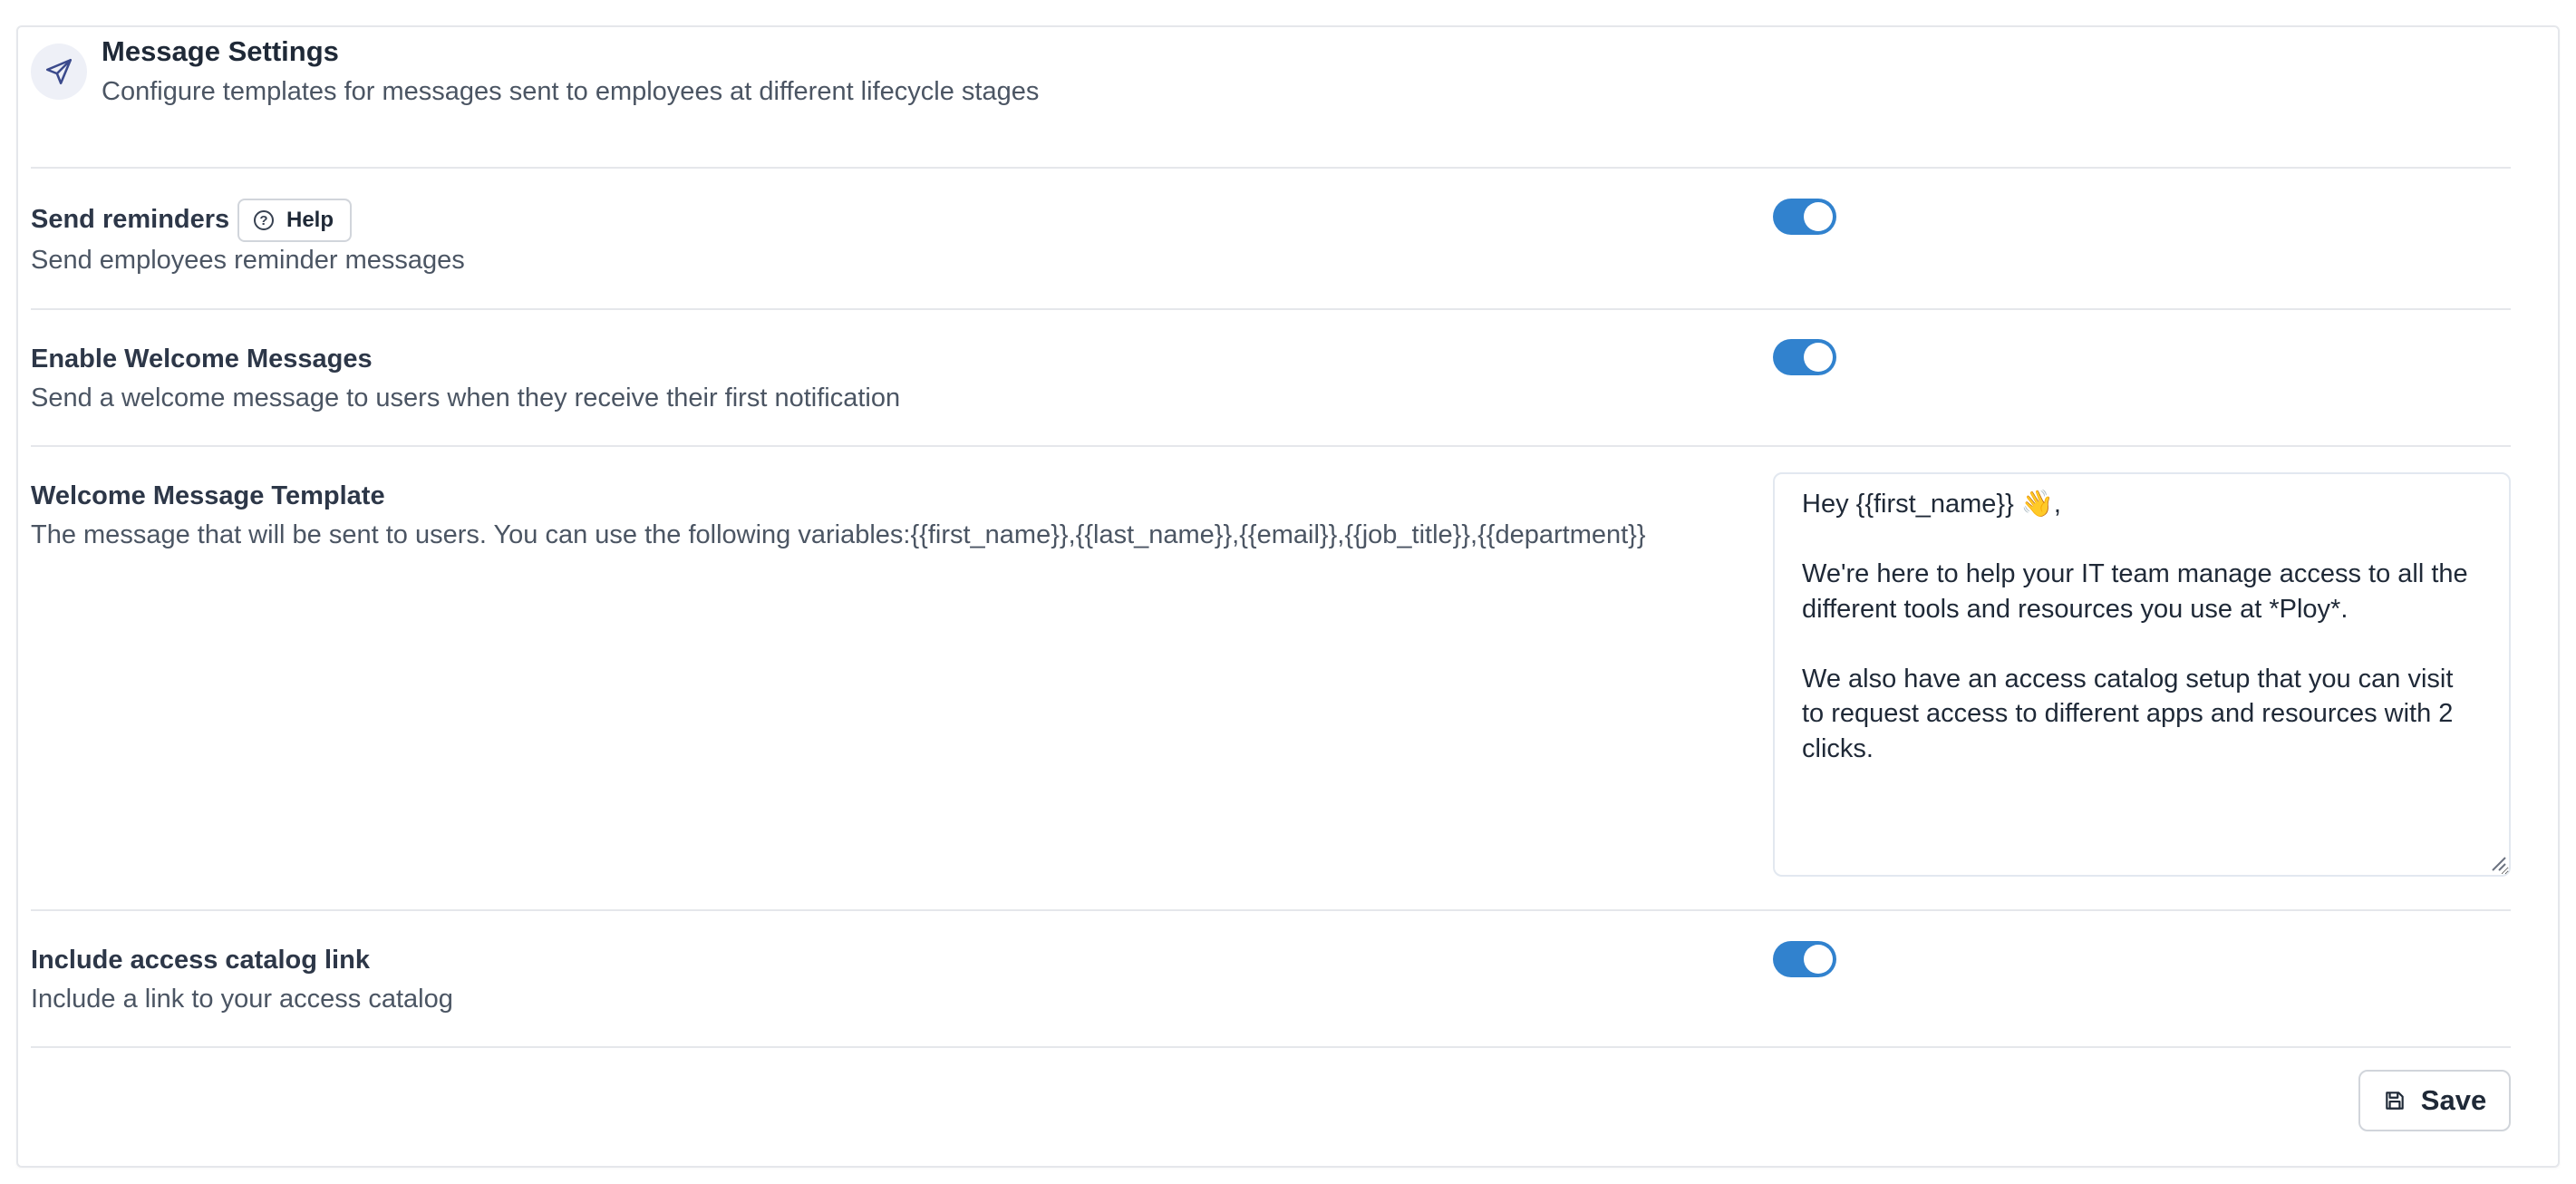 Image resolution: width=2576 pixels, height=1184 pixels. I want to click on welcome-template-label: Welcome Message Template, so click(208, 495).